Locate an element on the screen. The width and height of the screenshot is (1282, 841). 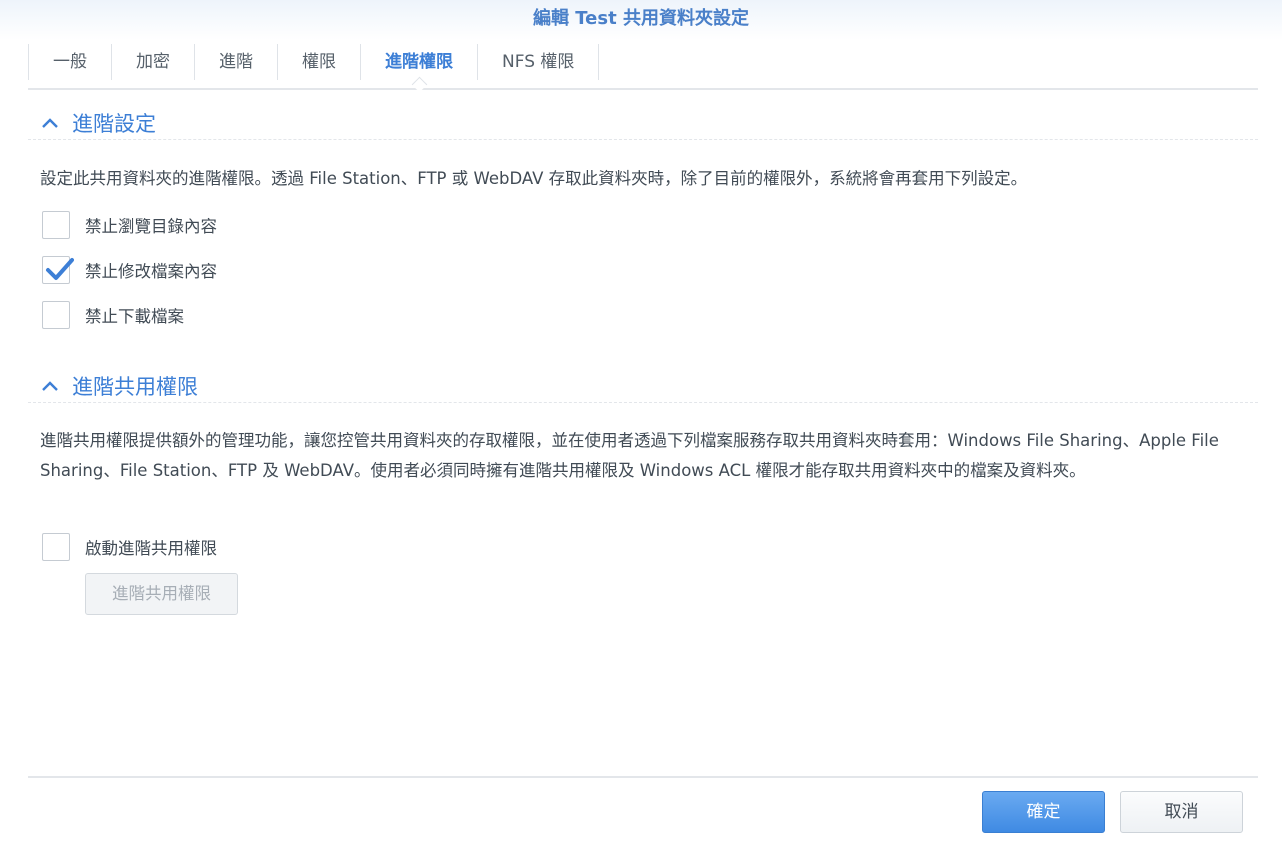
cancel-button: 取消 is located at coordinates (1181, 812).